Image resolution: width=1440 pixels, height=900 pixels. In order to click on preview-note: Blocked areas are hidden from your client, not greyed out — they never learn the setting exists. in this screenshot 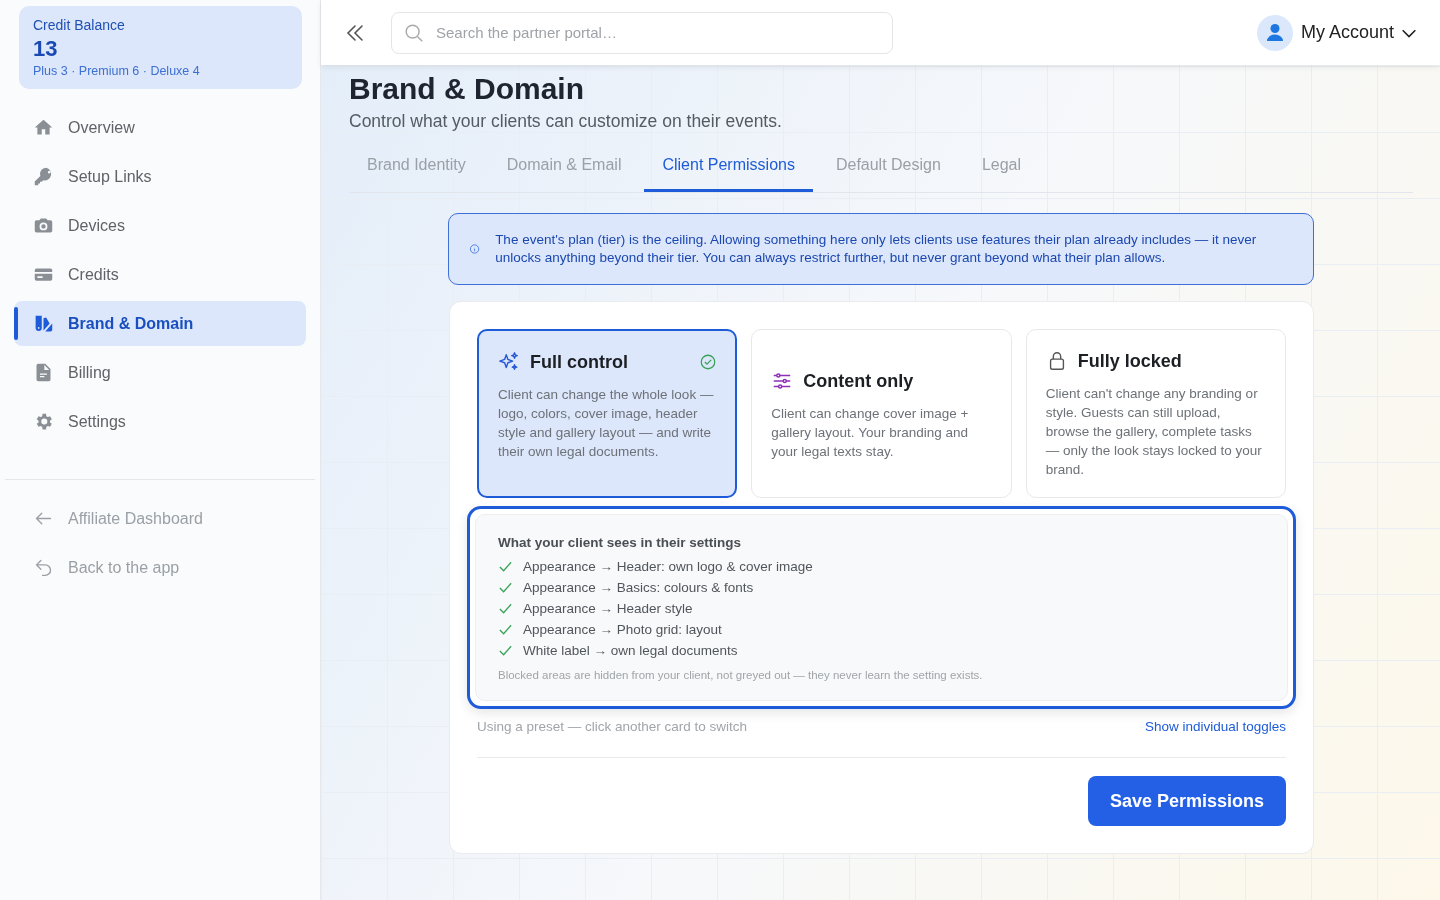, I will do `click(741, 675)`.